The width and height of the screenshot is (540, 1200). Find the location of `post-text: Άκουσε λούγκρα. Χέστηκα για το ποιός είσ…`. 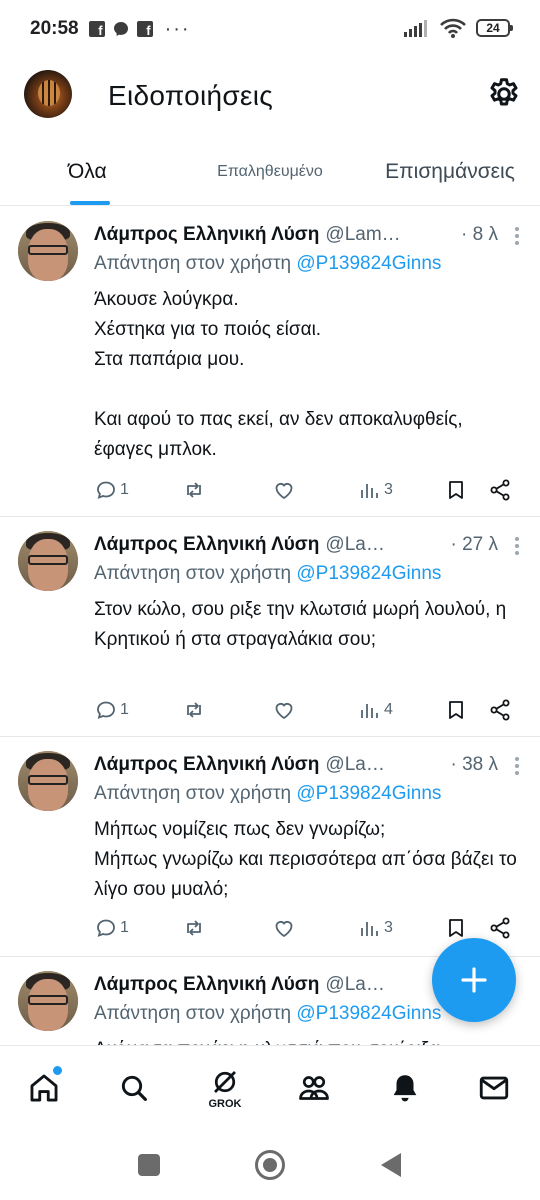

post-text: Άκουσε λούγκρα. Χέστηκα για το ποιός είσ… is located at coordinates (278, 374).